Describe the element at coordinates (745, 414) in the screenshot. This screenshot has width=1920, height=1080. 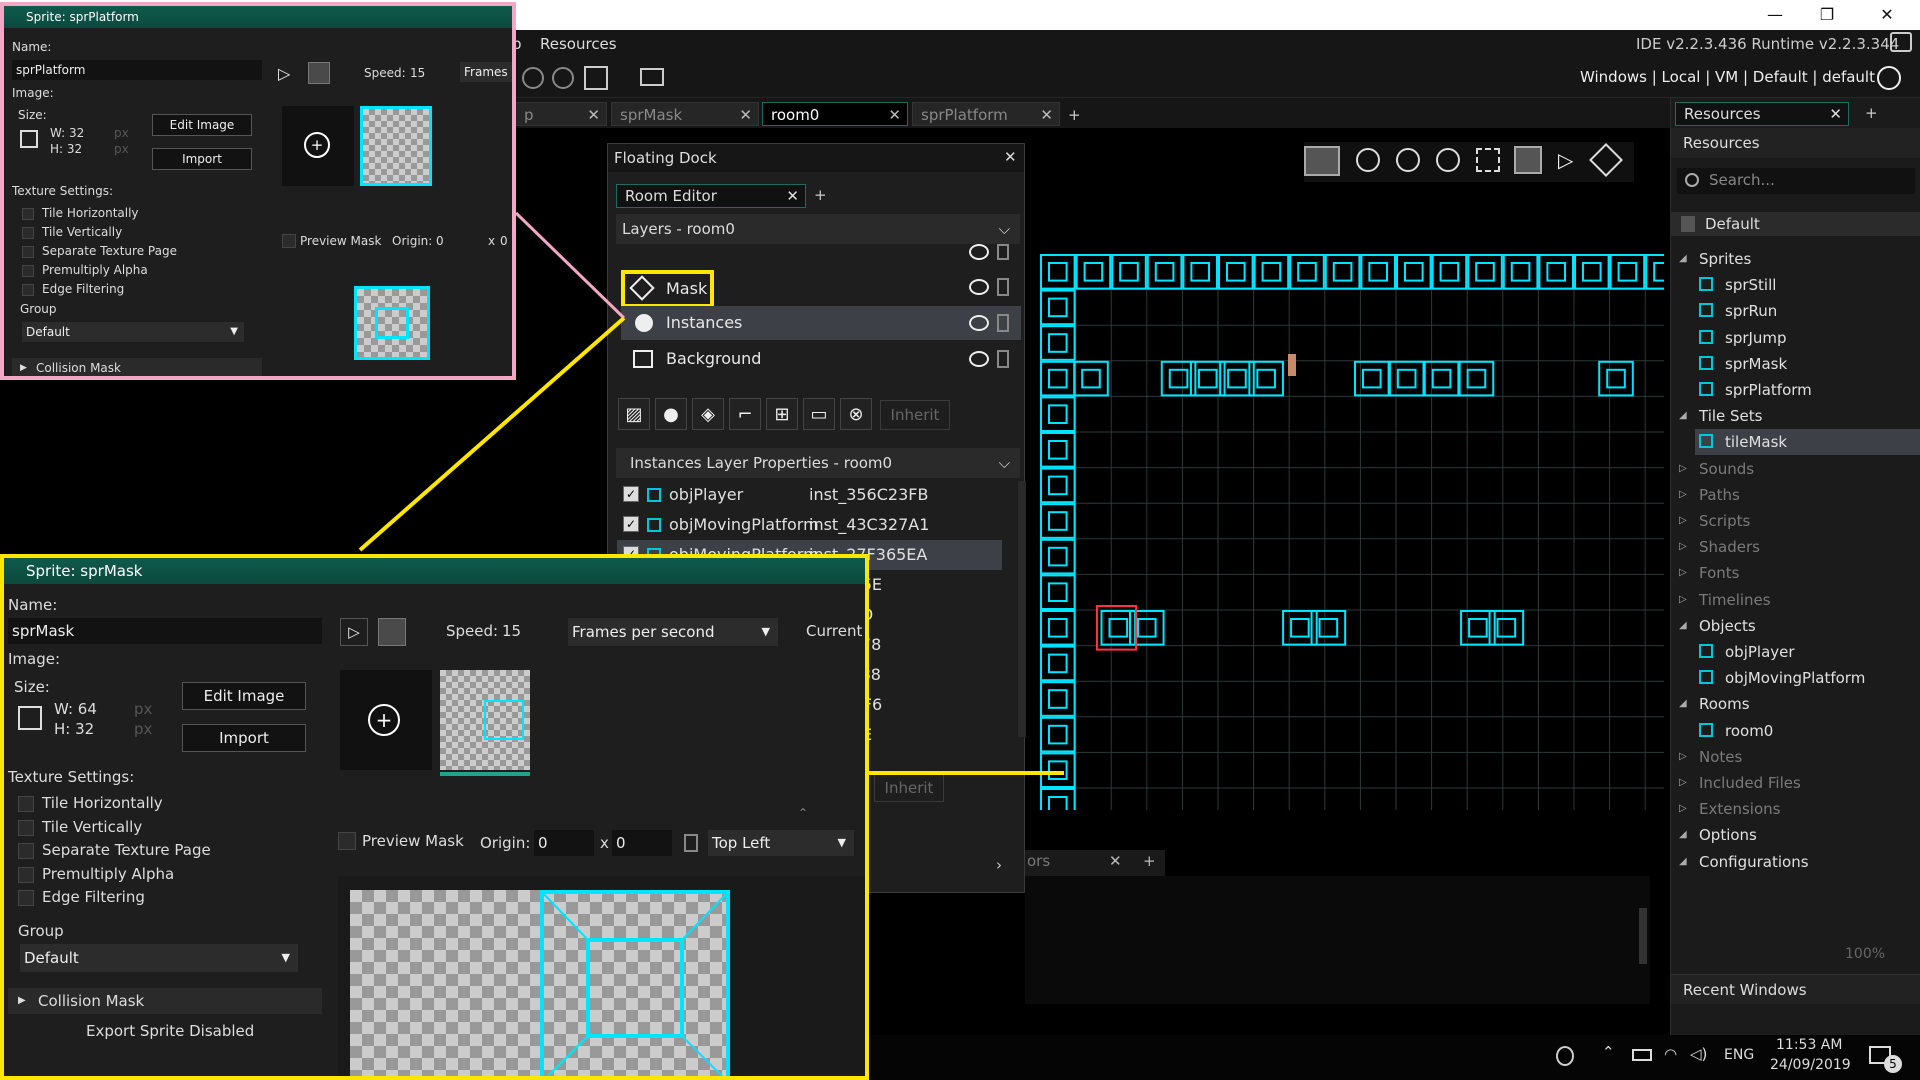
I see `add-path-layer-icon: ⌐` at that location.